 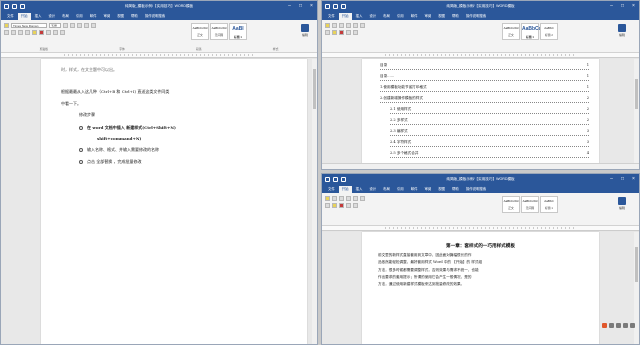 What do you see at coordinates (72, 25) in the screenshot?
I see `shrink-font-icon` at bounding box center [72, 25].